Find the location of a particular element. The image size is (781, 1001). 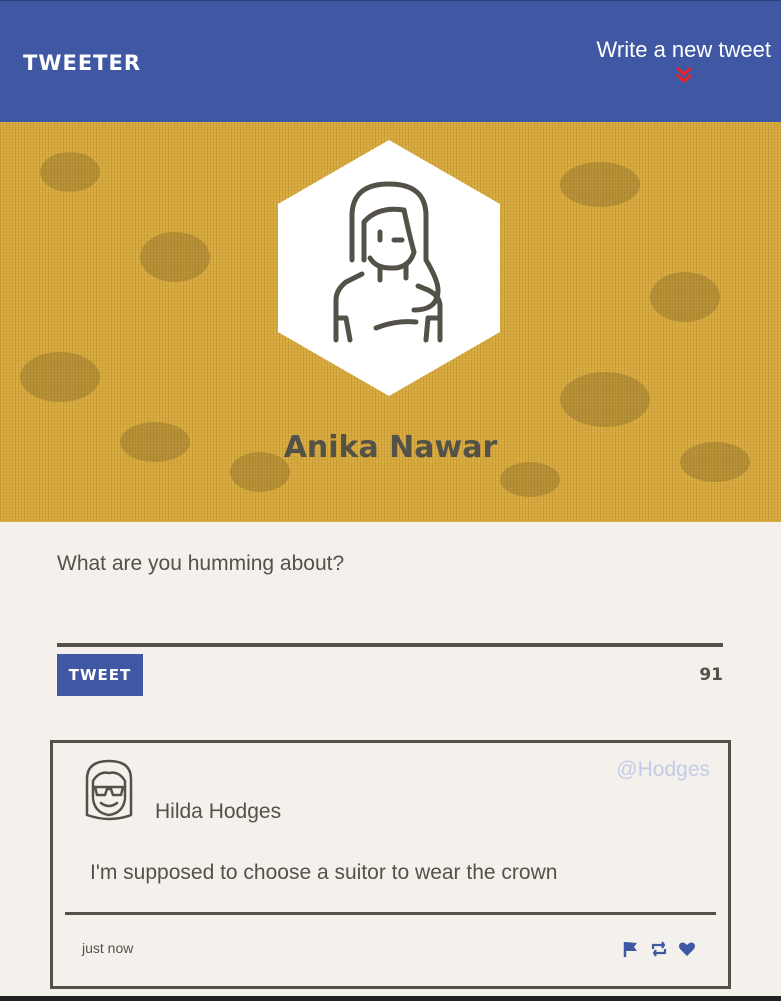

heart-icon is located at coordinates (687, 949).